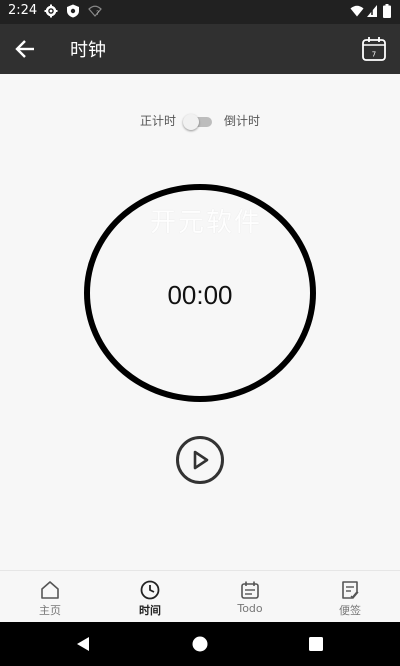  What do you see at coordinates (387, 11) in the screenshot?
I see `battery-icon` at bounding box center [387, 11].